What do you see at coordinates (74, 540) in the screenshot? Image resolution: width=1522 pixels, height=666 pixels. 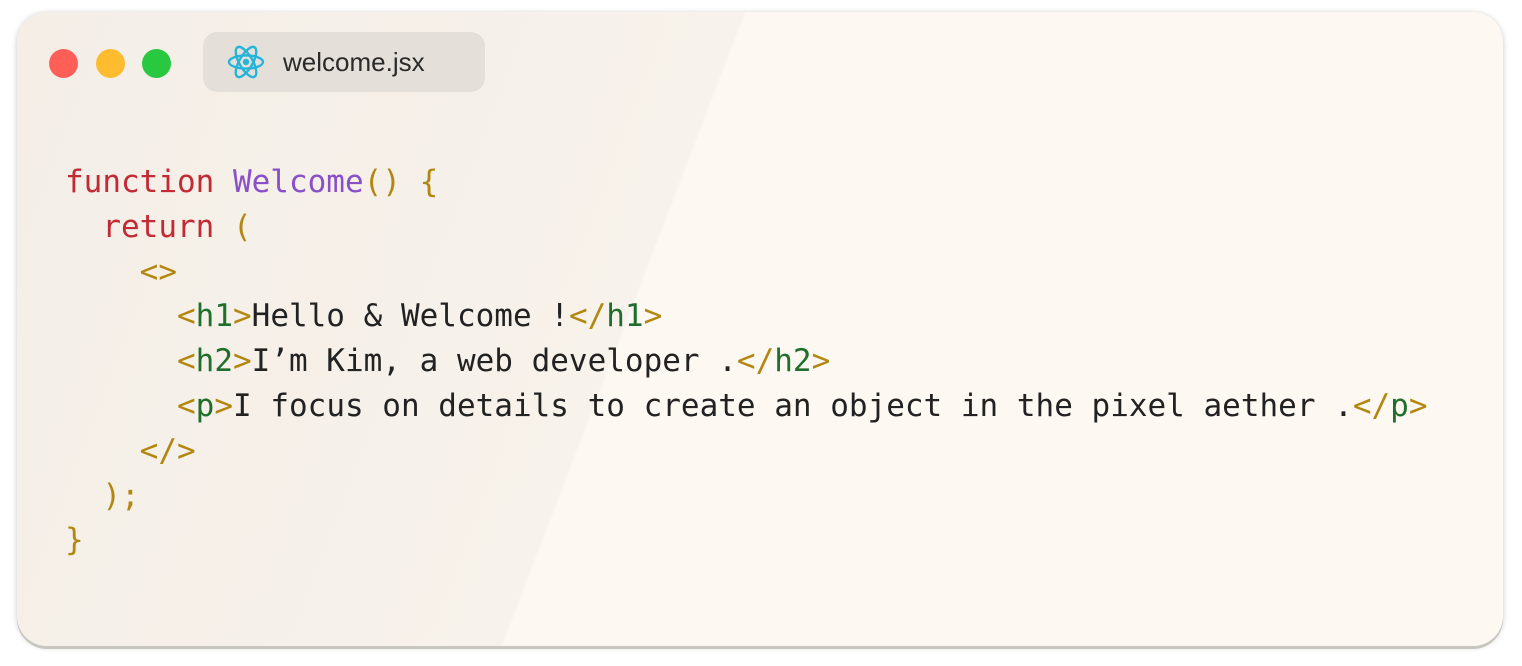 I see `punctuation: }` at bounding box center [74, 540].